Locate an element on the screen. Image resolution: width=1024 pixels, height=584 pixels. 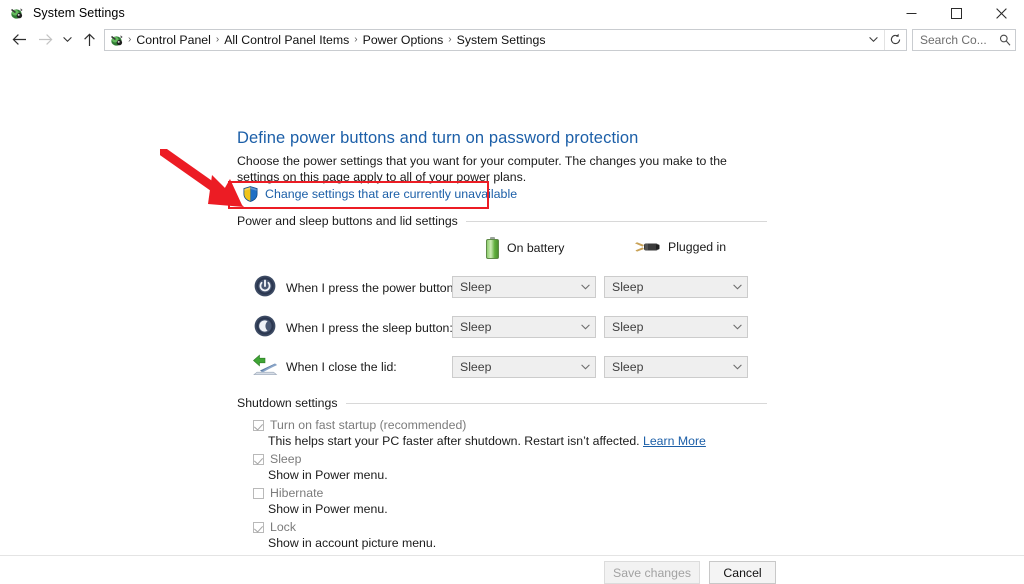
shutdown-section-header: Shutdown settings is located at coordinates (502, 403).